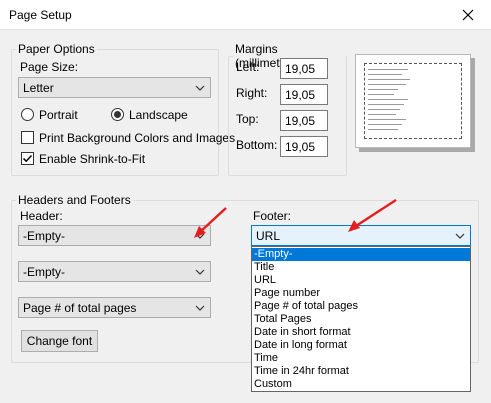  What do you see at coordinates (158, 115) in the screenshot?
I see `landscape-label: Landscape` at bounding box center [158, 115].